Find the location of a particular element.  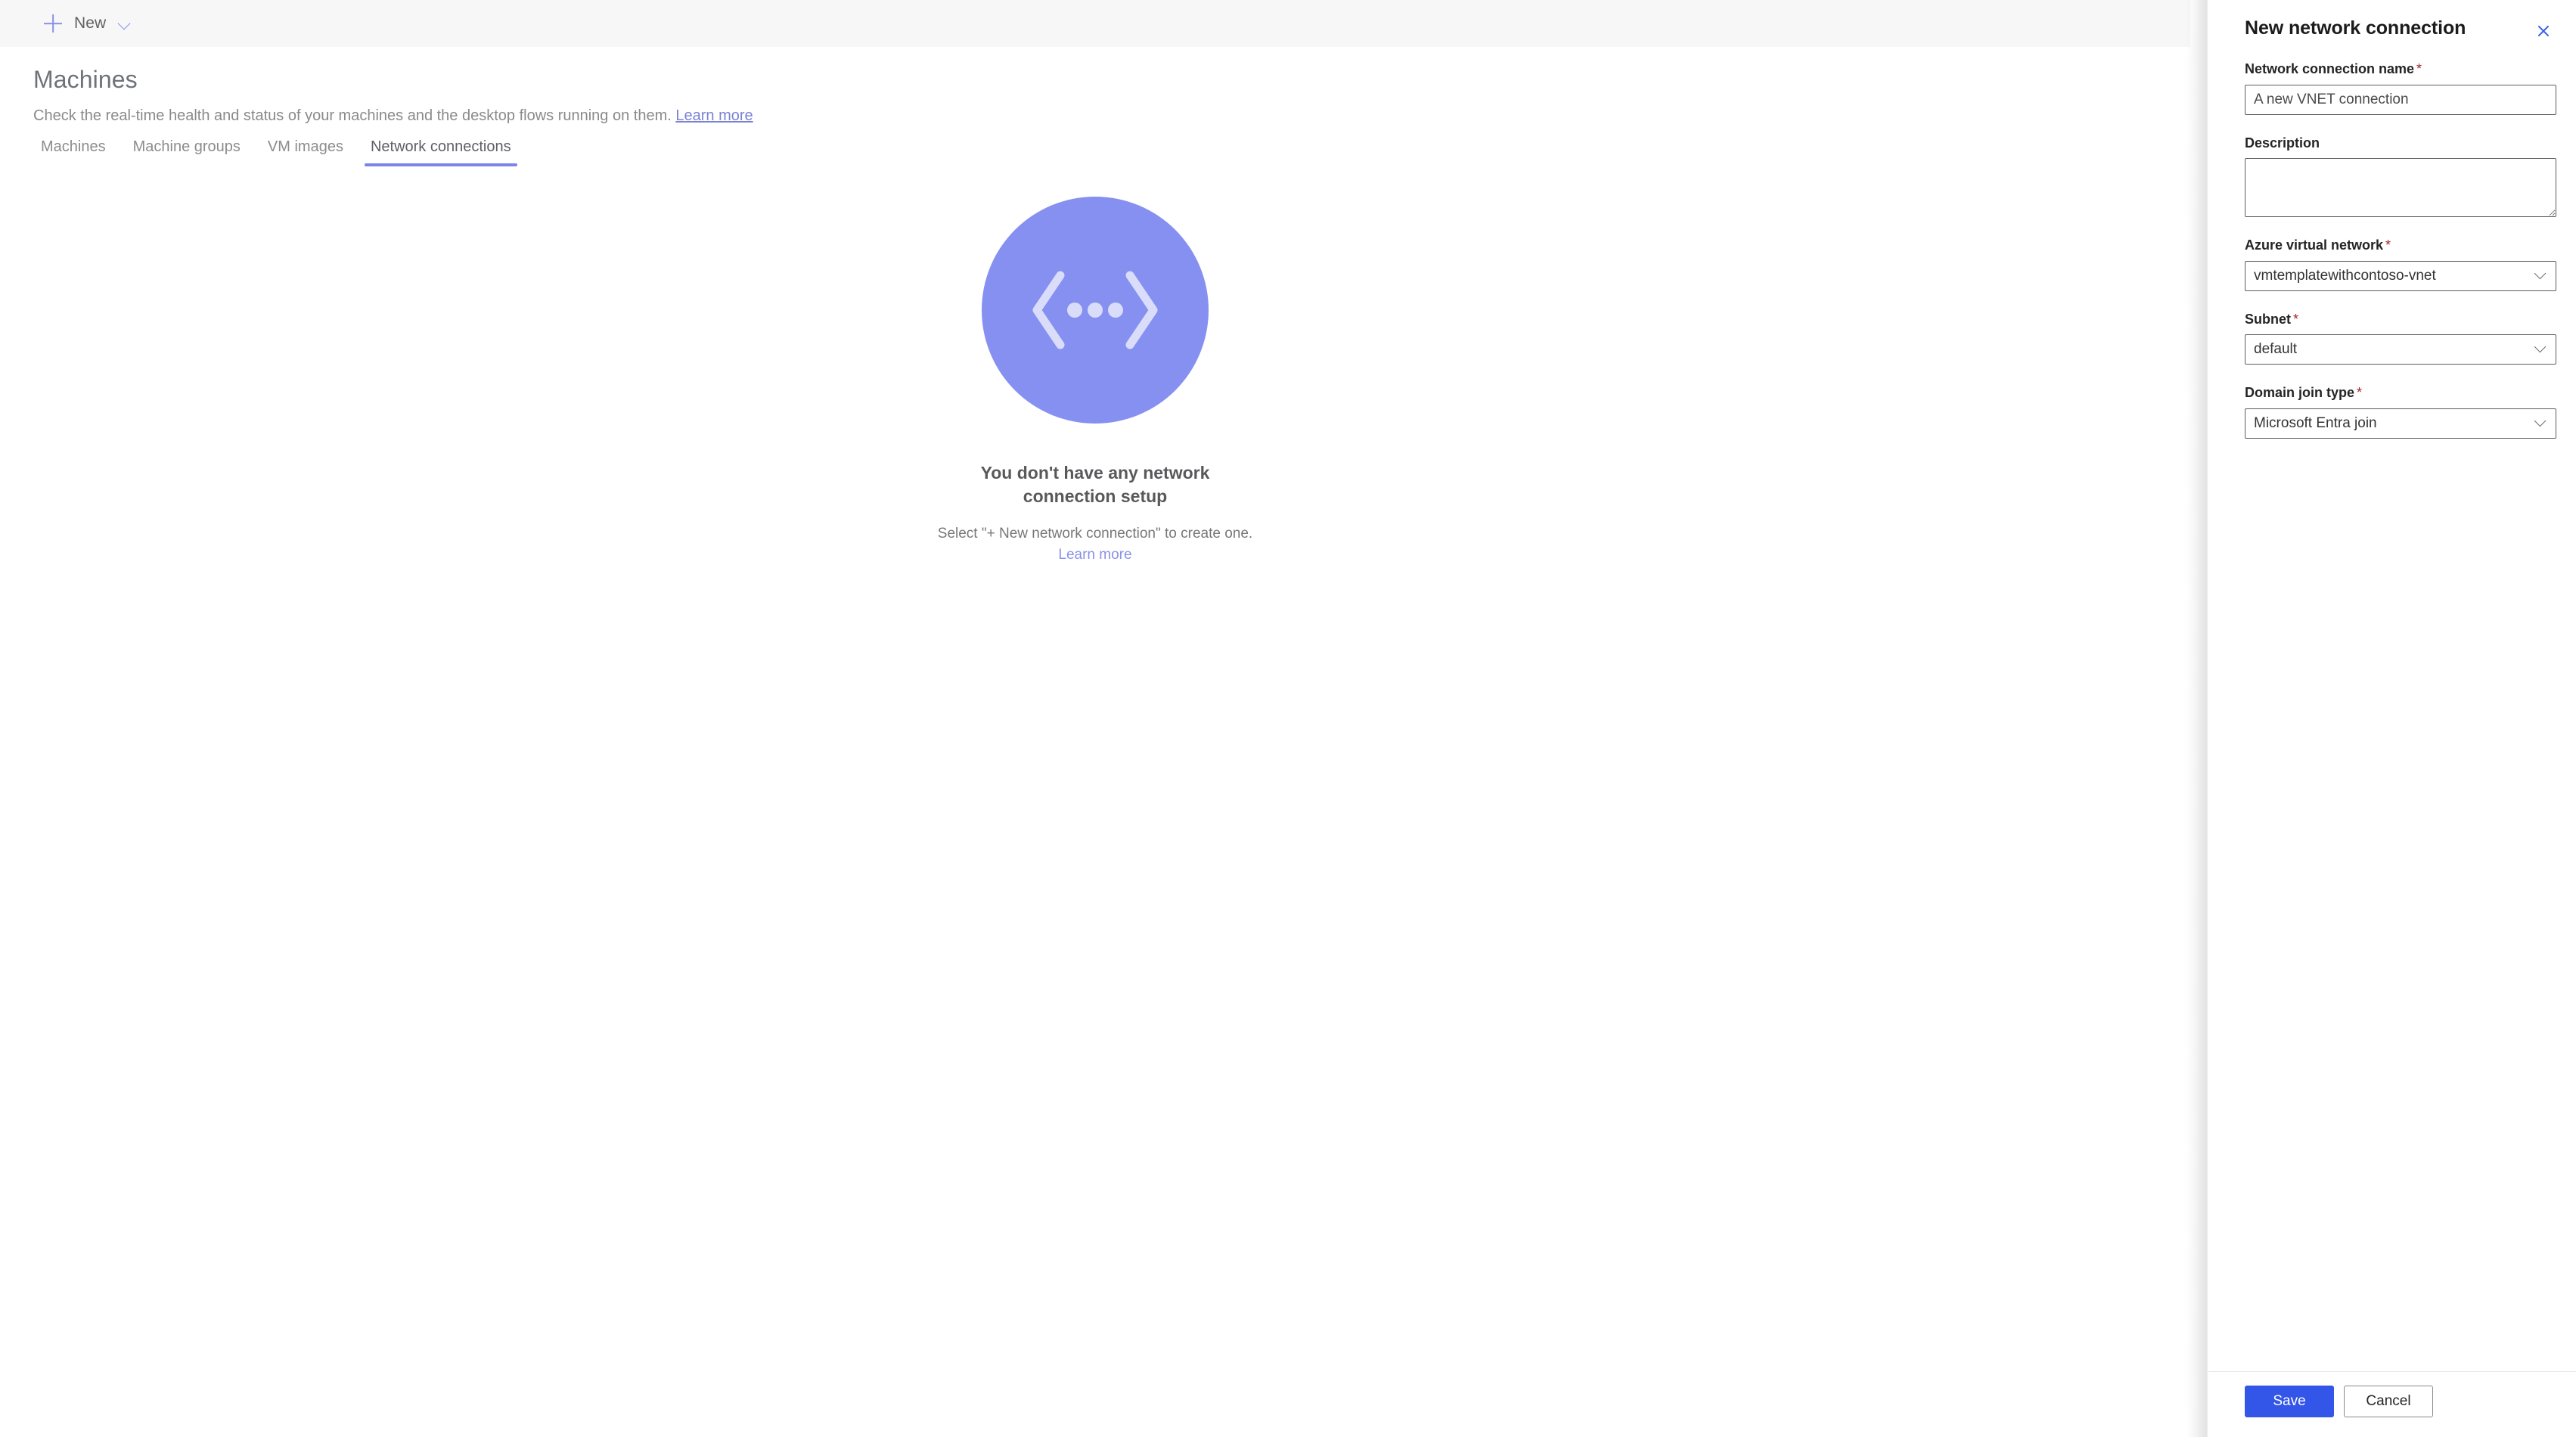

azure-virtual-network-label: Azure virtual network * is located at coordinates (2400, 245).